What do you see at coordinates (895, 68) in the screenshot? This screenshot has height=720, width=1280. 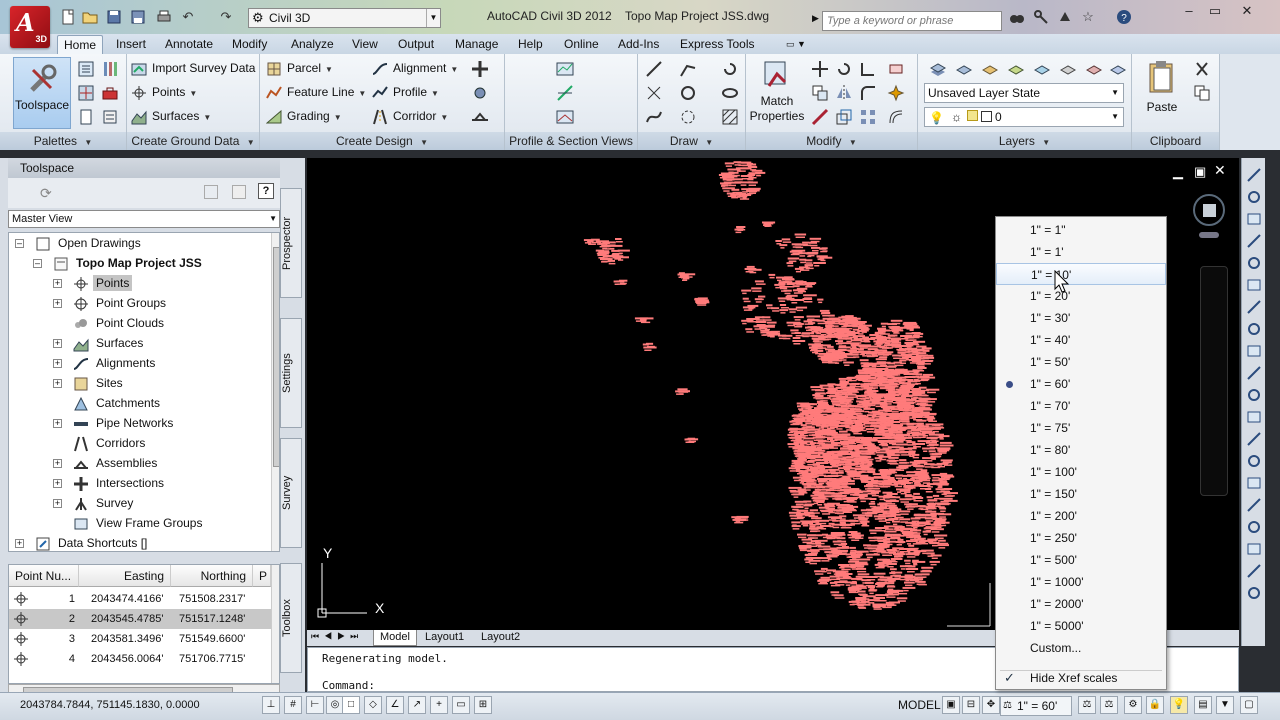 I see `erase-icon` at bounding box center [895, 68].